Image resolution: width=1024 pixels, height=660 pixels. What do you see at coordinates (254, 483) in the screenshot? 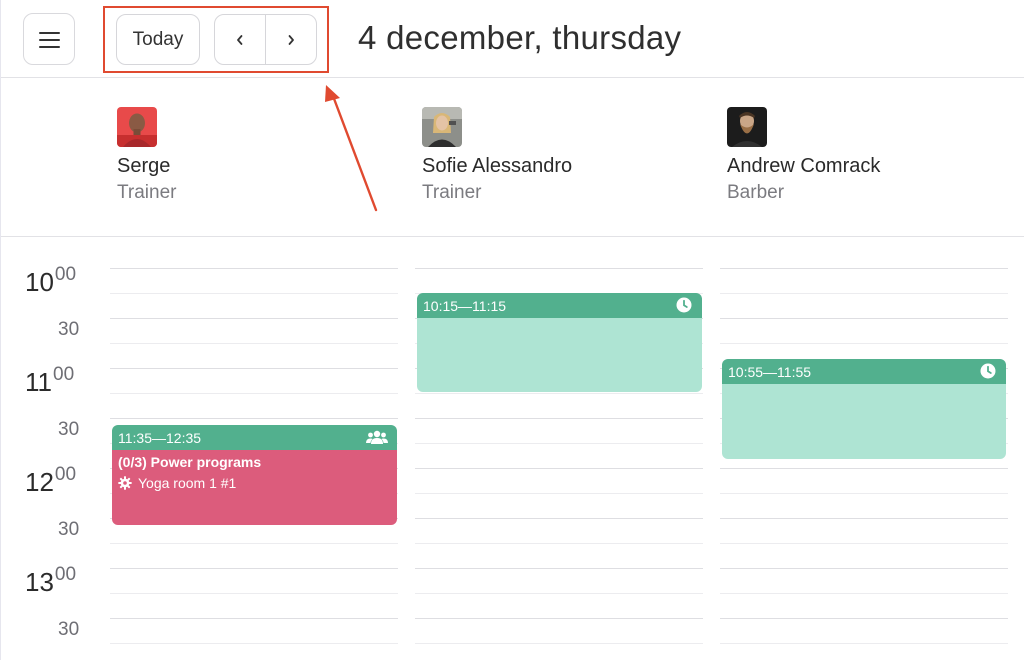
I see `event-room: Yoga room 1 #1` at bounding box center [254, 483].